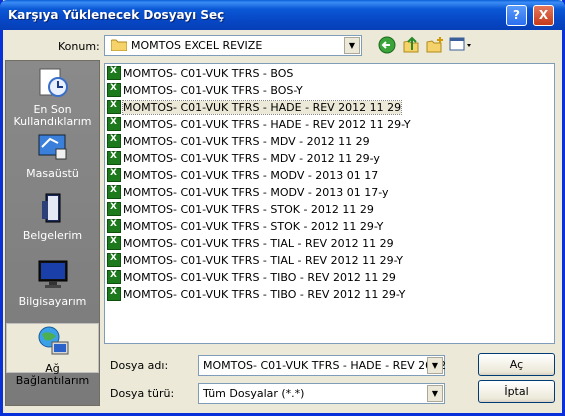 The image size is (565, 416). What do you see at coordinates (240, 210) in the screenshot?
I see `list-item: MOMTOS- C01-VUK TFRS - STOK - 2012 11 29` at bounding box center [240, 210].